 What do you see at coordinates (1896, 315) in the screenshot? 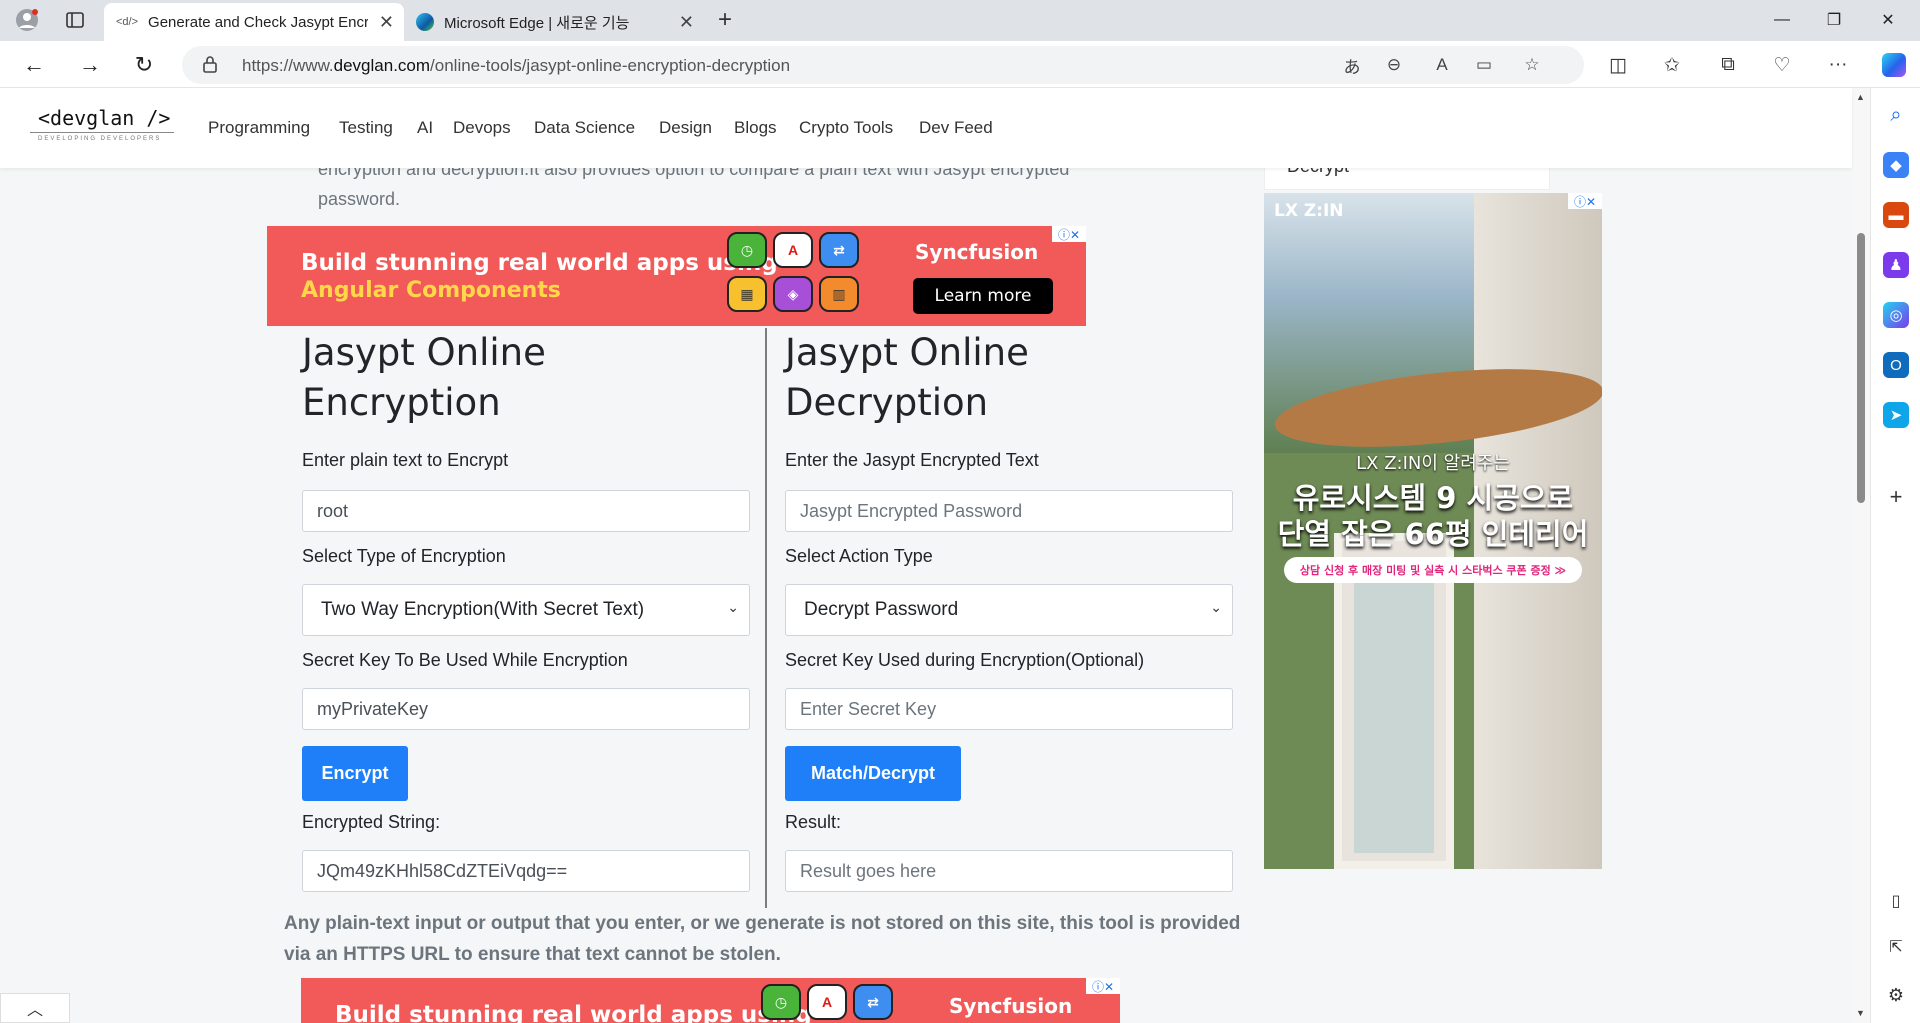
I see `microsoft-365-icon: ◎` at bounding box center [1896, 315].